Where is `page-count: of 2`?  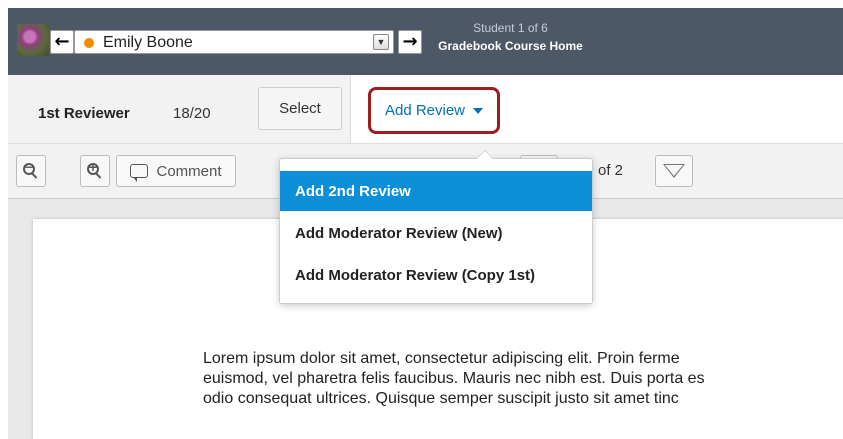 page-count: of 2 is located at coordinates (611, 170).